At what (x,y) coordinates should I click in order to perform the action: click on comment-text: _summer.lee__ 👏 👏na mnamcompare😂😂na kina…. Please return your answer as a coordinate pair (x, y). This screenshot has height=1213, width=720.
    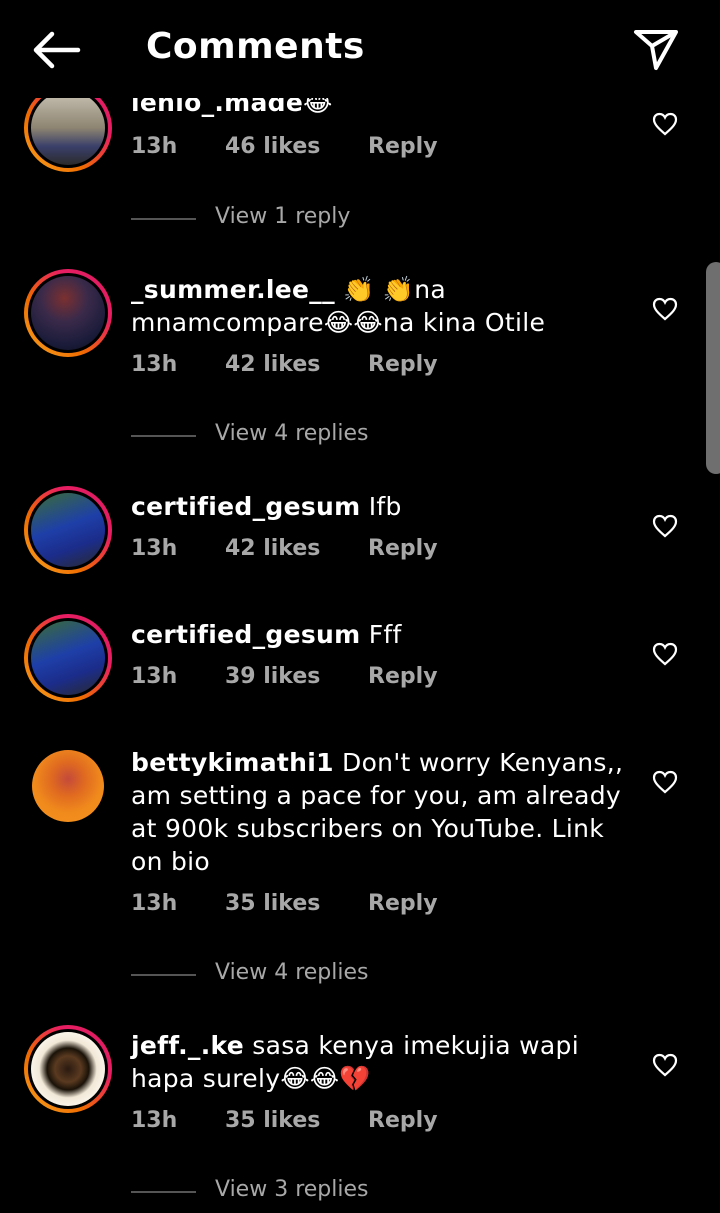
    Looking at the image, I should click on (338, 306).